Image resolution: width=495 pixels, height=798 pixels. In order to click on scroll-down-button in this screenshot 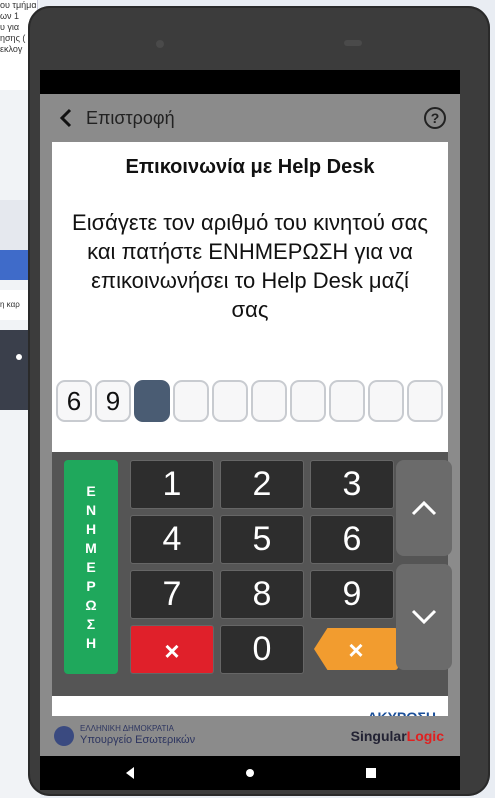, I will do `click(424, 617)`.